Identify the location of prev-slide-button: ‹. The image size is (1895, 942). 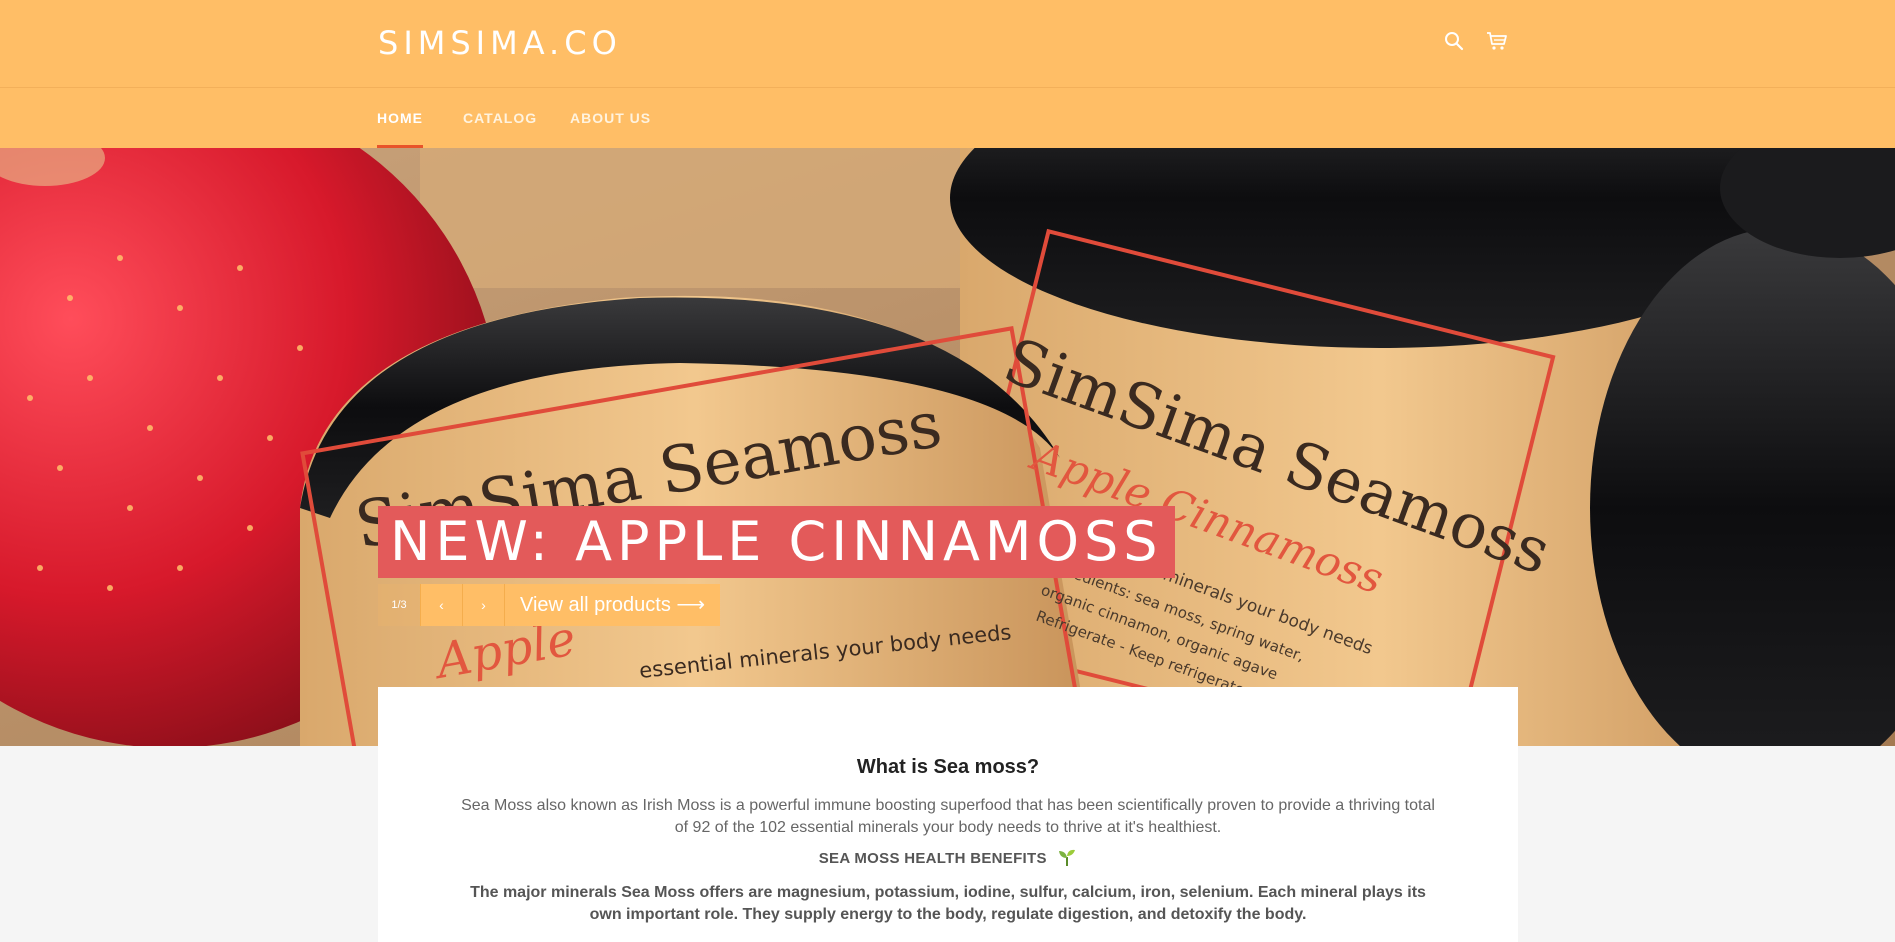
(441, 605).